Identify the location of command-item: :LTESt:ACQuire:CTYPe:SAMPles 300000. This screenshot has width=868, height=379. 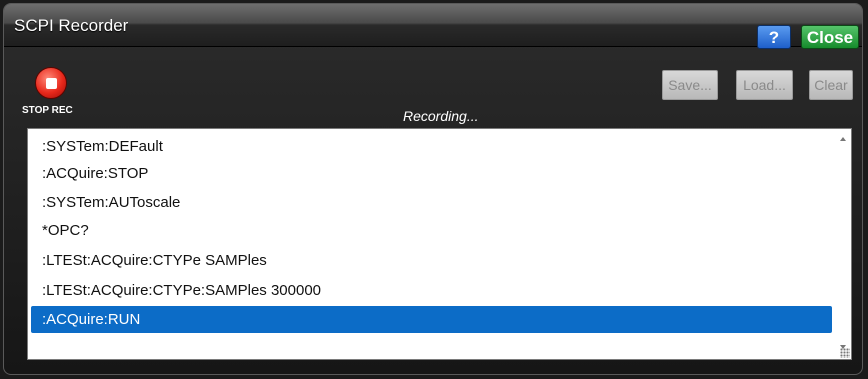
(431, 290).